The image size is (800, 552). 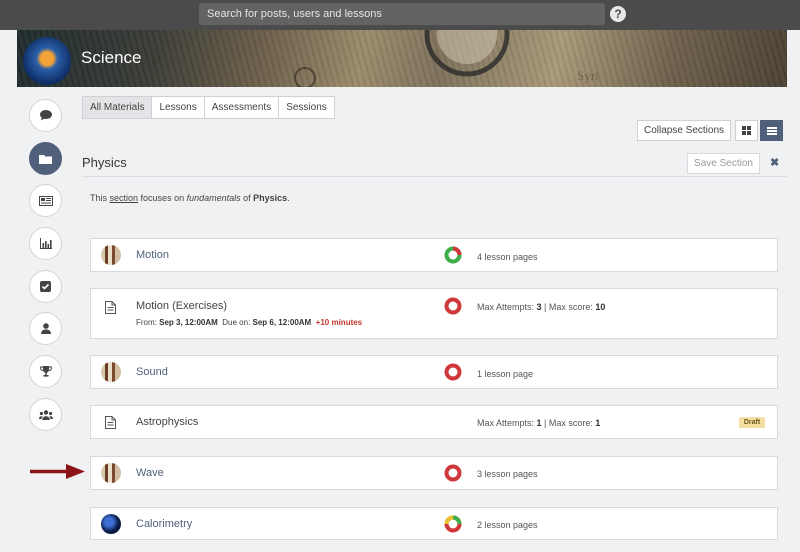 I want to click on pointer-arrow-icon, so click(x=57, y=471).